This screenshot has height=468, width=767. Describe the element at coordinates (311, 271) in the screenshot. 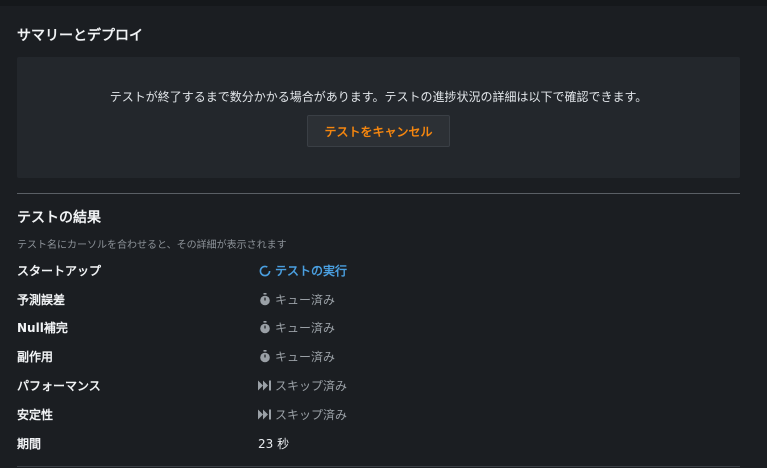

I see `result-status-text: テストの実行` at that location.